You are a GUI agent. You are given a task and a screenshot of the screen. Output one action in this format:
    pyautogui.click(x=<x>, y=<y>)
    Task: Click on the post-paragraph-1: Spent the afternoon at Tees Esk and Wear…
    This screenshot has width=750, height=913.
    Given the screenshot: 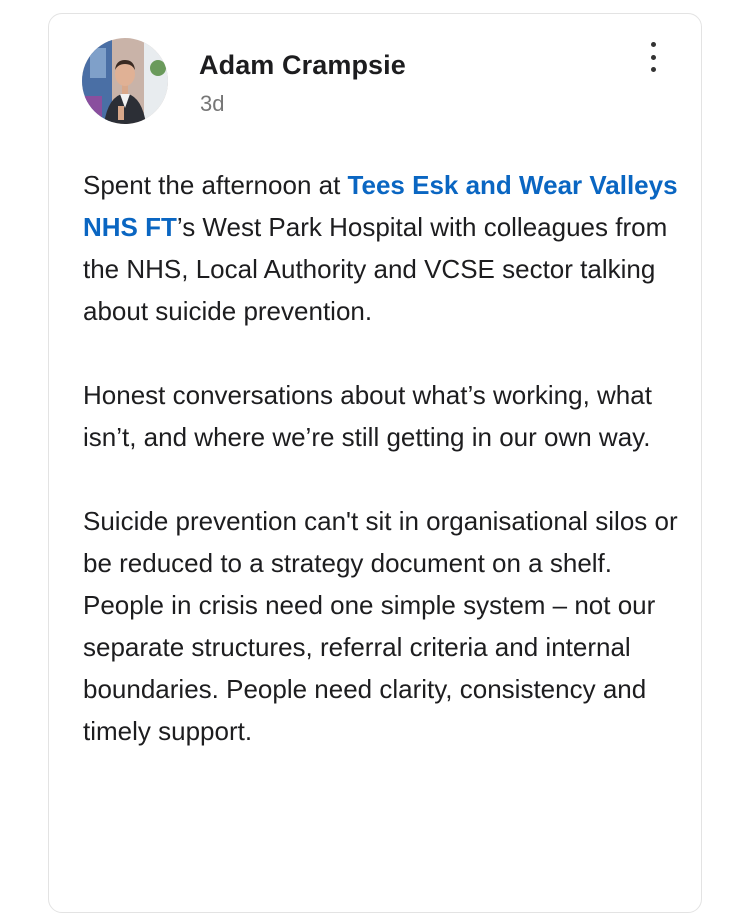 What is the action you would take?
    pyautogui.click(x=383, y=248)
    